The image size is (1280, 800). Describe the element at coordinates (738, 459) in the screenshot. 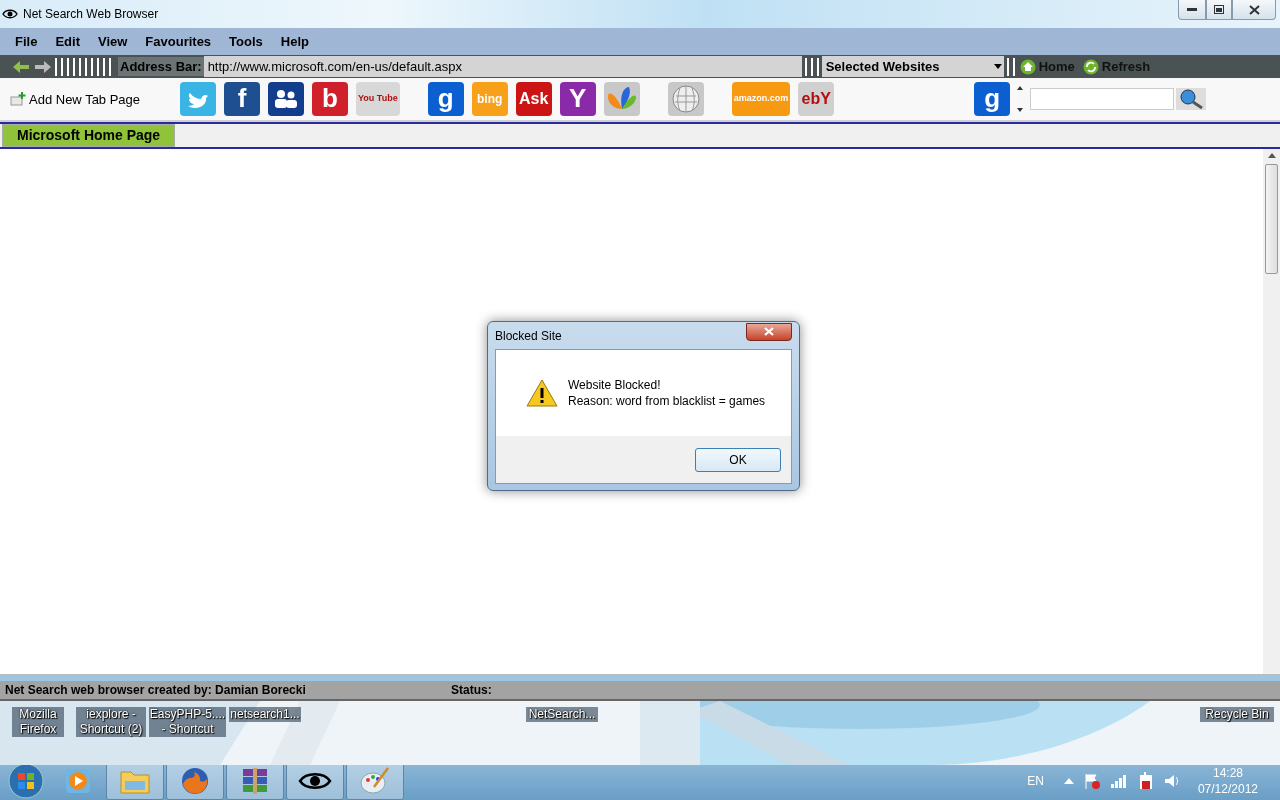

I see `ok-button: OK` at that location.